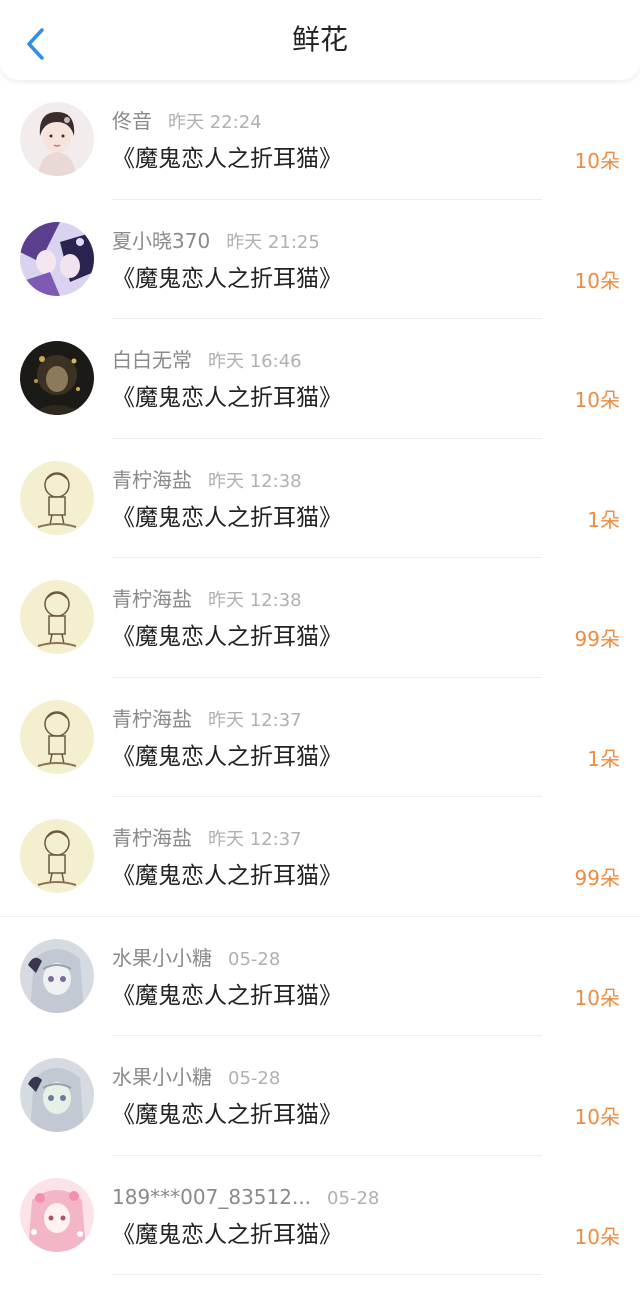 The height and width of the screenshot is (1290, 640). Describe the element at coordinates (320, 618) in the screenshot. I see `list-item: 青柠海盐 昨天 12:38 《魔鬼恋人之折耳猫》 99朵` at that location.